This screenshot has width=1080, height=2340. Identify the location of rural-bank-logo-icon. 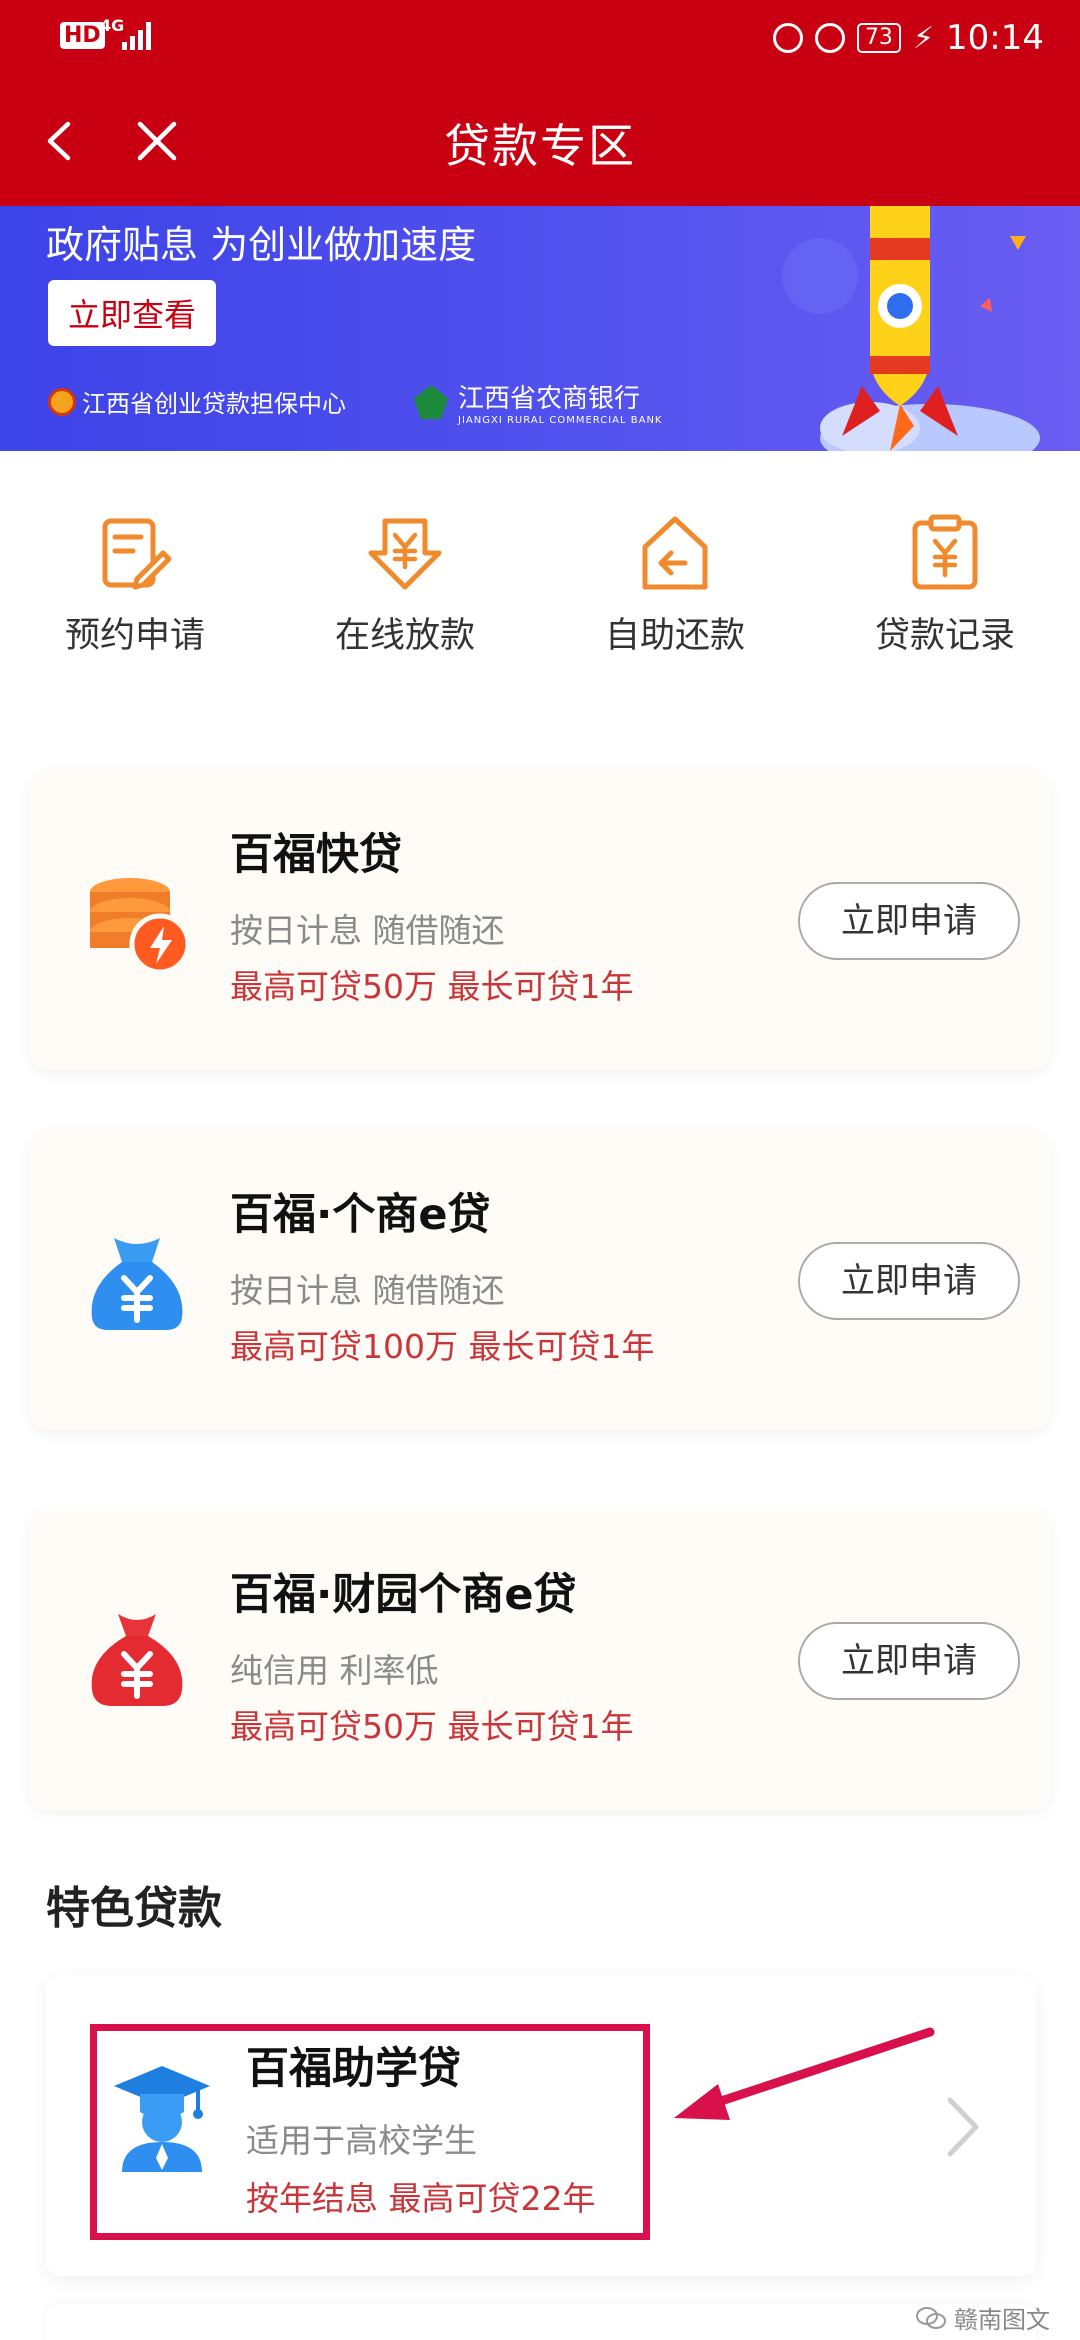
(431, 402).